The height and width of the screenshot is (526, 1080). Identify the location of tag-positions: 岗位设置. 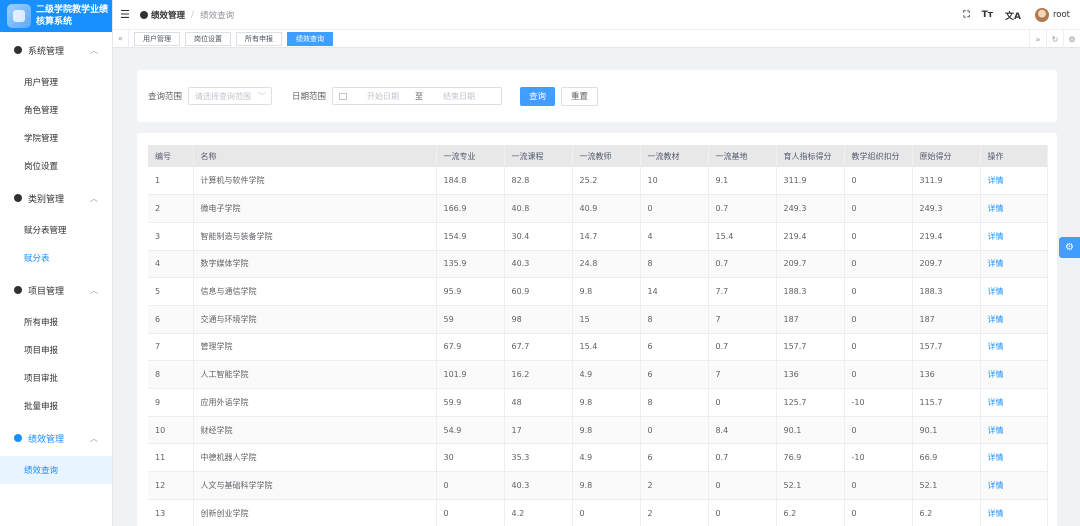
(208, 38).